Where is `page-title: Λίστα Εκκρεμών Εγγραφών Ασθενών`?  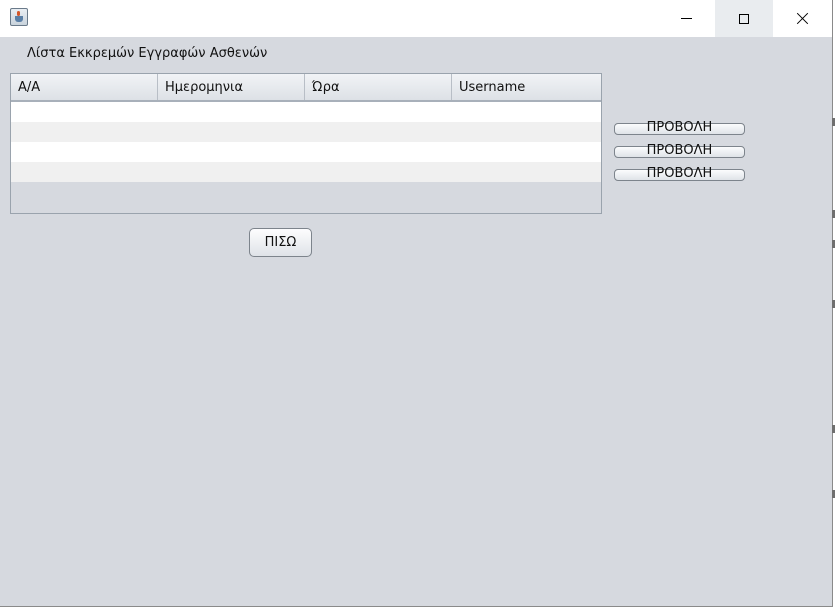 page-title: Λίστα Εκκρεμών Εγγραφών Ασθενών is located at coordinates (147, 53).